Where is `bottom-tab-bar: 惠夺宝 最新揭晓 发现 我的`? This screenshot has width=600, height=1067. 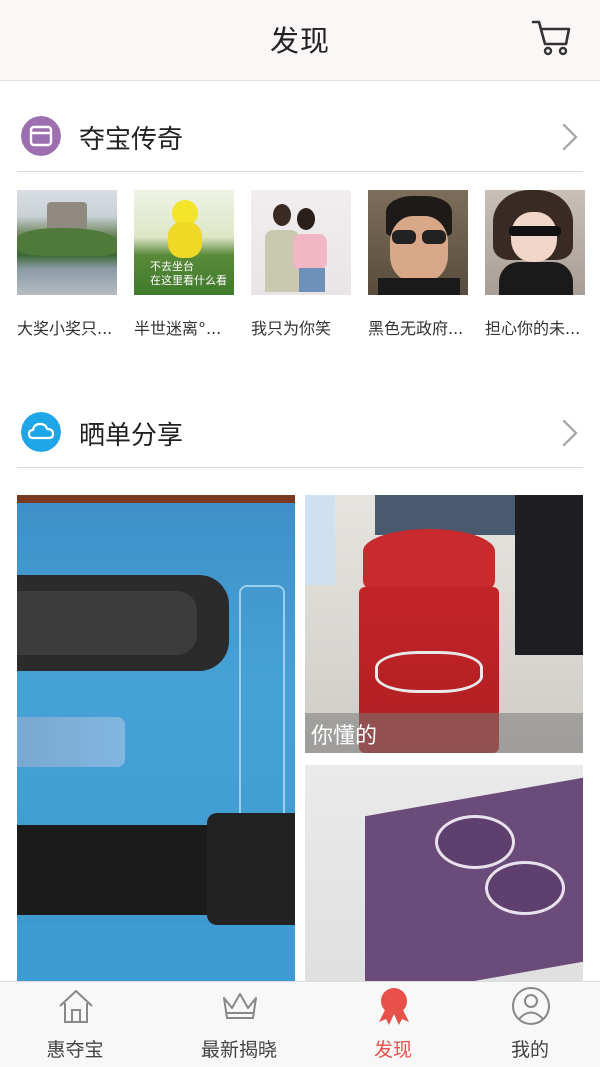 bottom-tab-bar: 惠夺宝 最新揭晓 发现 我的 is located at coordinates (300, 1024).